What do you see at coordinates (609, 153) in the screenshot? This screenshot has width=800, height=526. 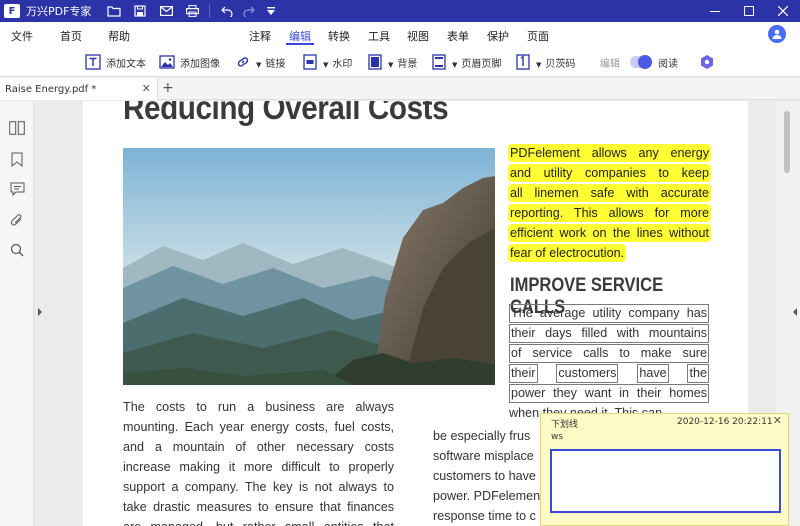 I see `highlighted-line: PDFelement allows any energy` at bounding box center [609, 153].